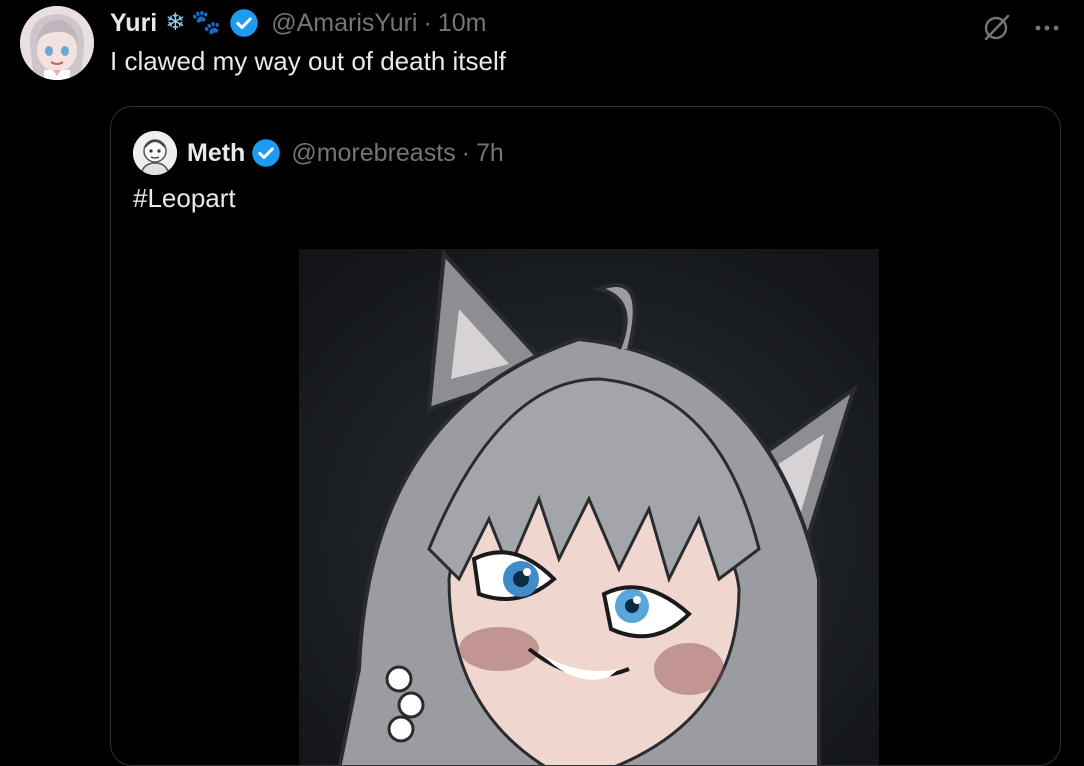  I want to click on quote-text: #Leopart, so click(184, 198).